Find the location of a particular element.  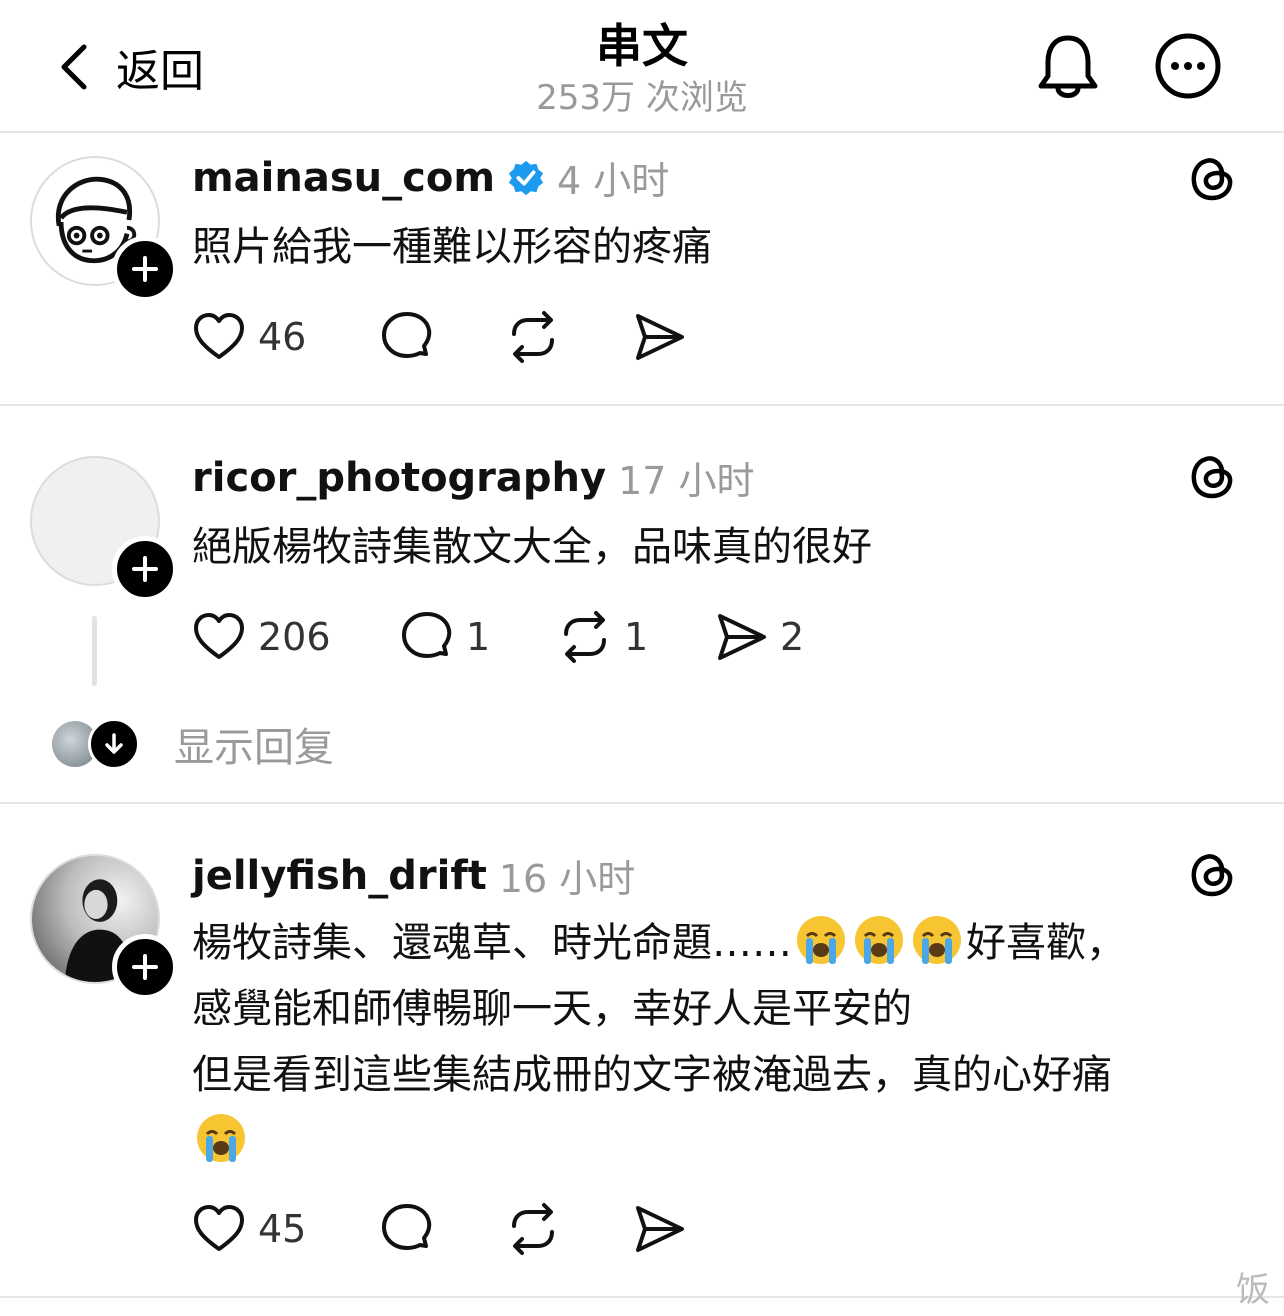

username: jellyfish_drift is located at coordinates (339, 876).